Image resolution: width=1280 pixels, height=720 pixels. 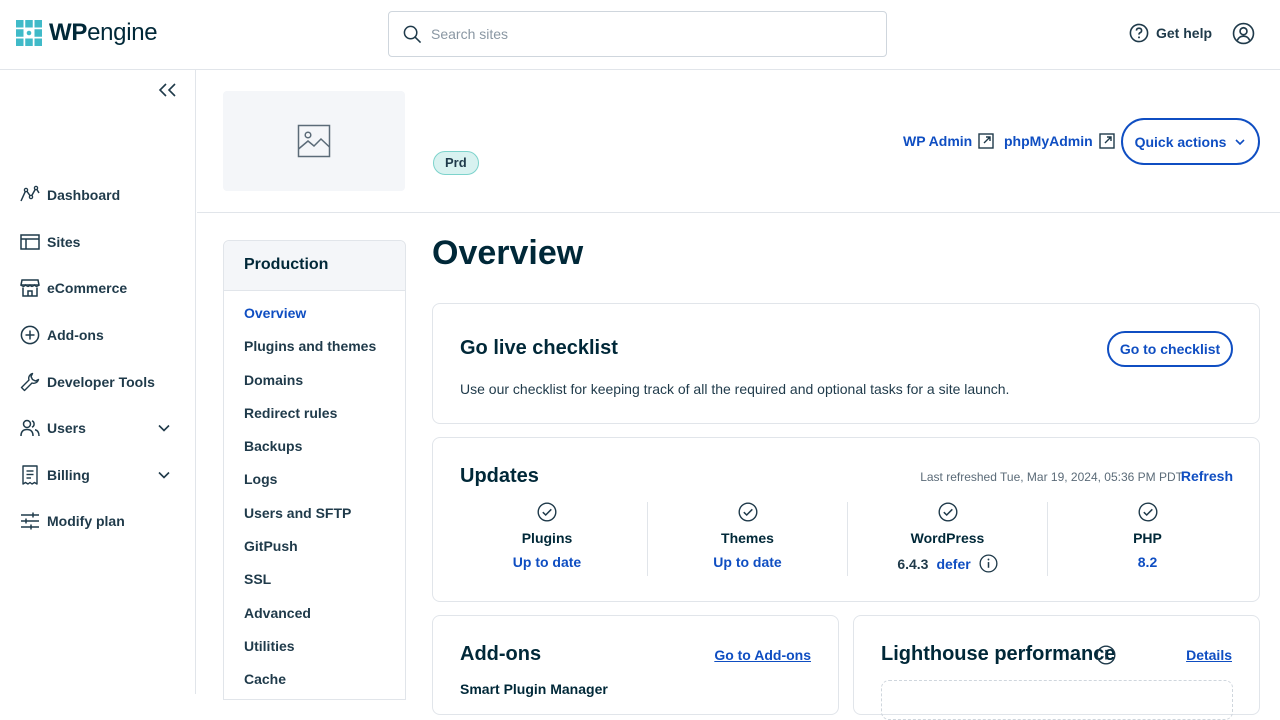 What do you see at coordinates (64, 242) in the screenshot?
I see `sidebar-item-label: Sites` at bounding box center [64, 242].